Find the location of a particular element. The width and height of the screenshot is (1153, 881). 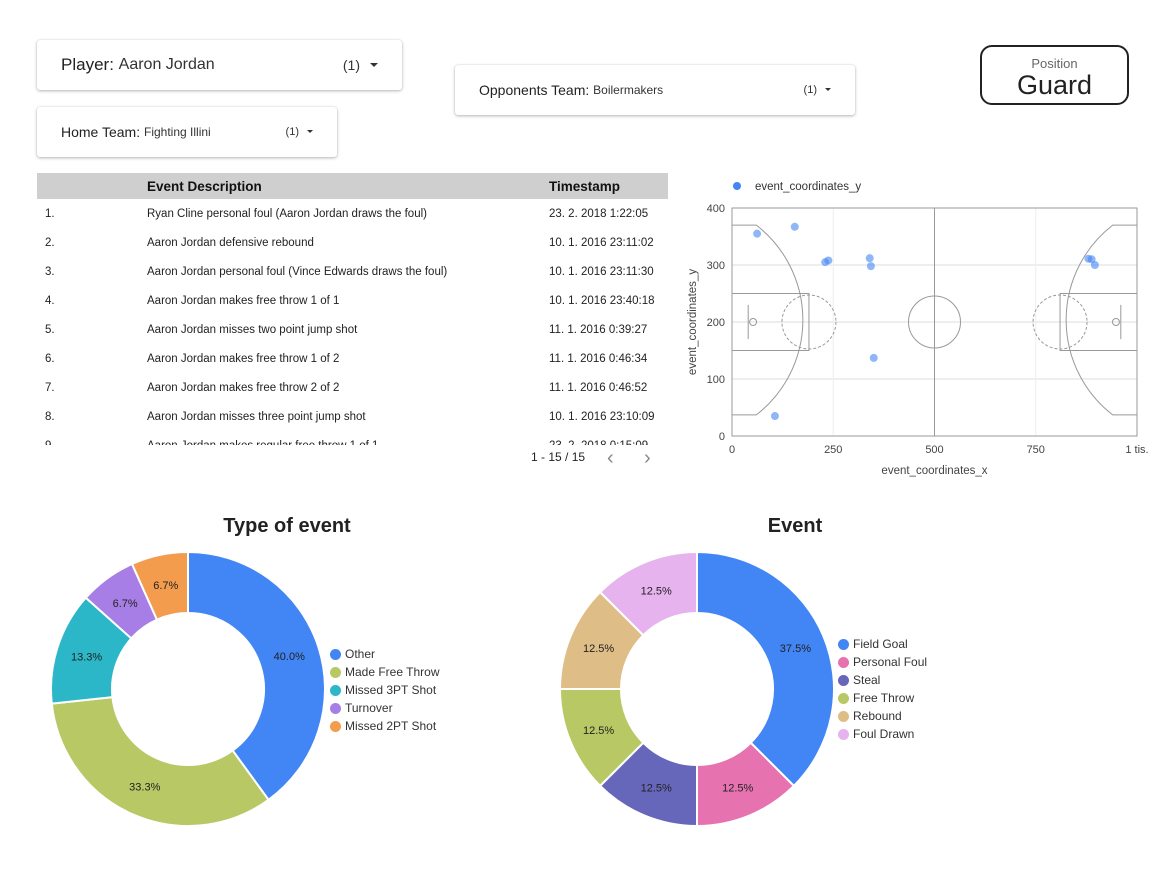

row-index: 5. is located at coordinates (50, 329).